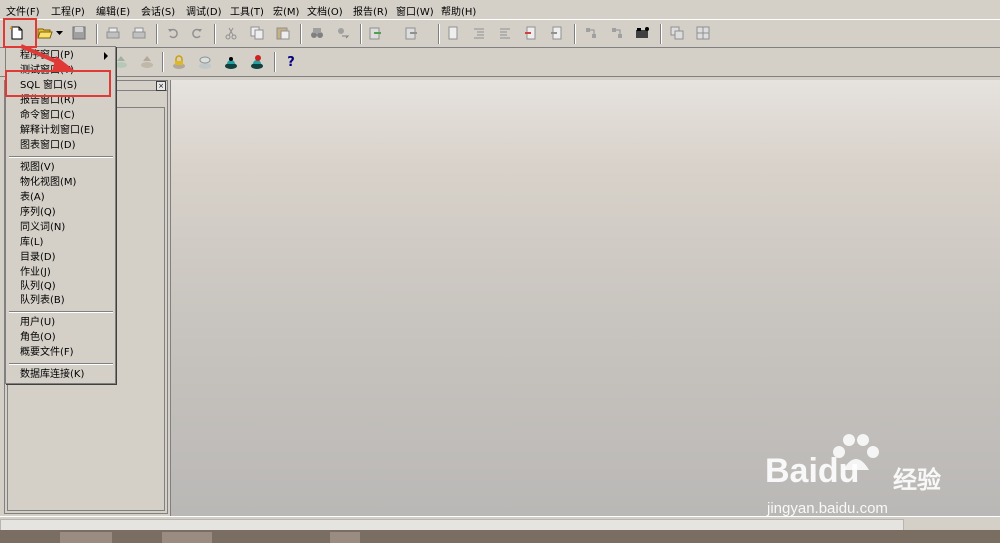  Describe the element at coordinates (48, 146) in the screenshot. I see `menu-item-diagram-window: 图表窗口(D)` at that location.